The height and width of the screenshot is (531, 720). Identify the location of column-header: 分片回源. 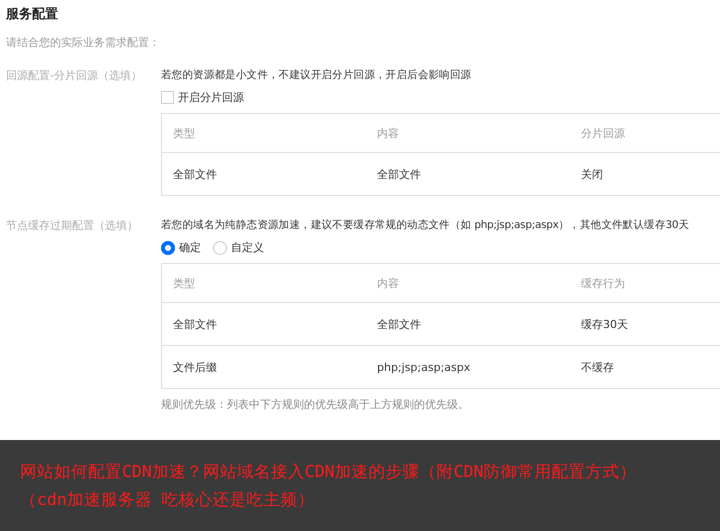
(603, 133).